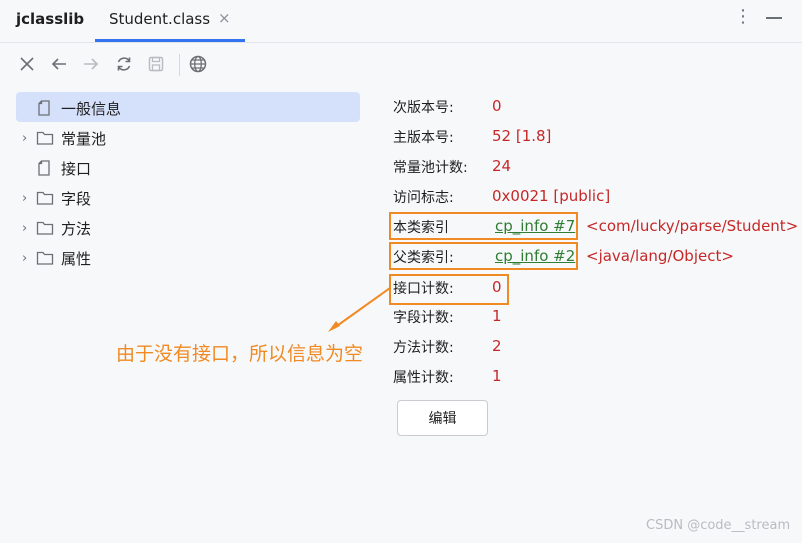 The height and width of the screenshot is (543, 802). What do you see at coordinates (56, 198) in the screenshot?
I see `tree-item-fields: › 字段` at bounding box center [56, 198].